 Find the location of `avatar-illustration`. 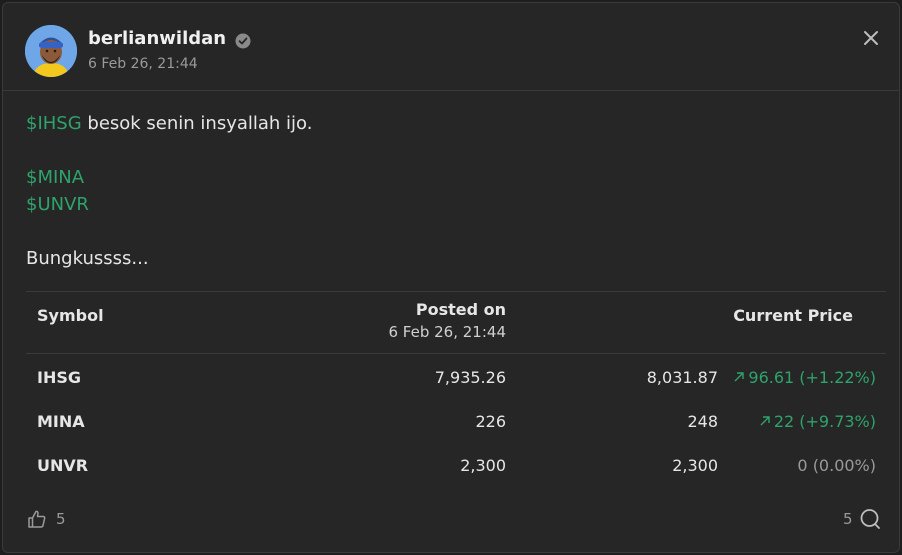

avatar-illustration is located at coordinates (51, 51).